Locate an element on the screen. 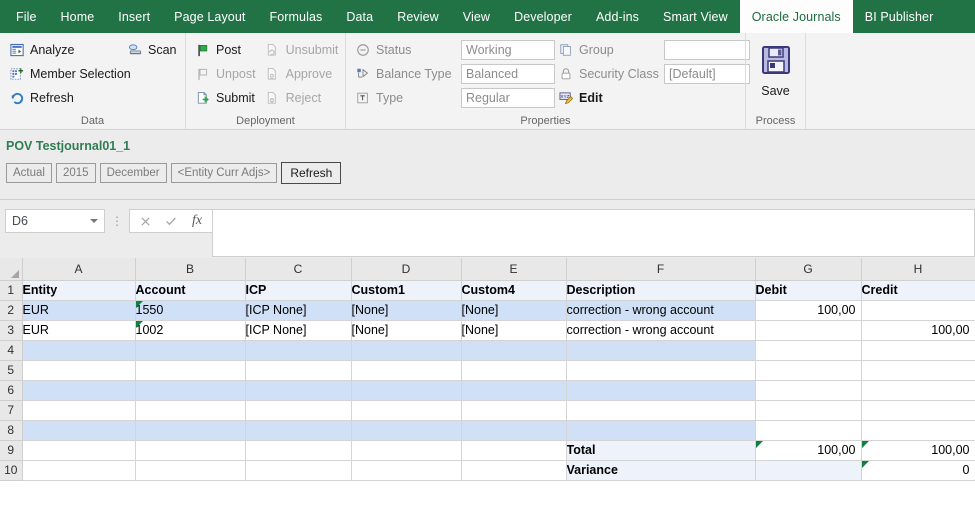 This screenshot has height=508, width=975. unpost-command: Unpost is located at coordinates (227, 74).